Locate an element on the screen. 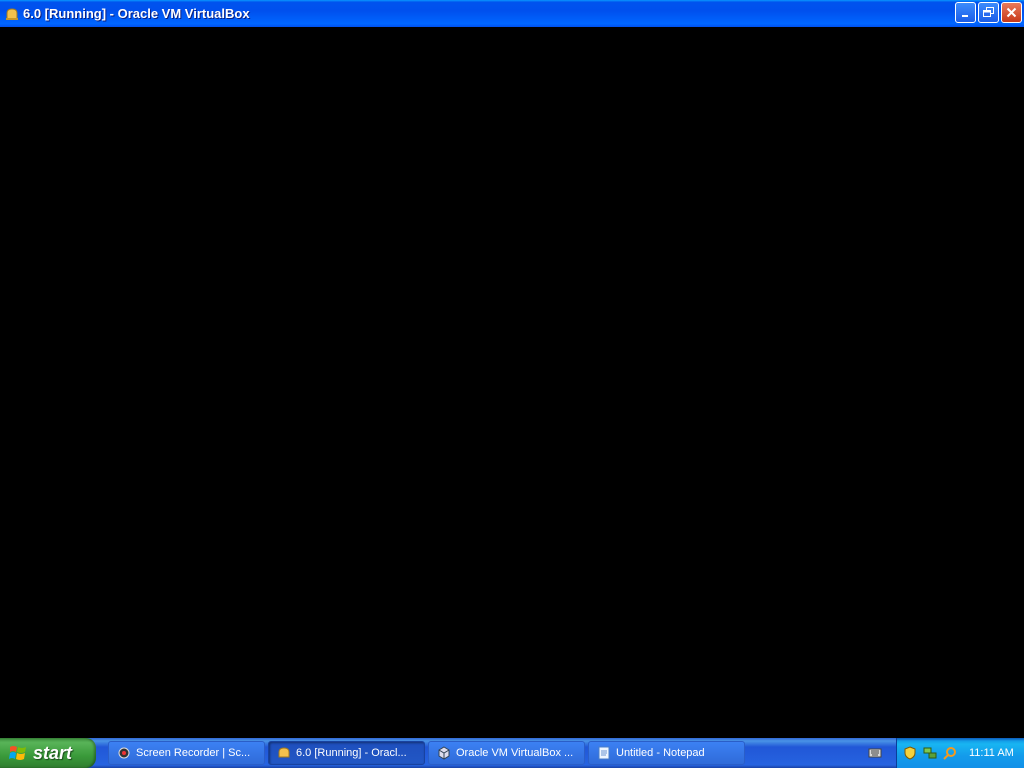 This screenshot has height=768, width=1024. window-title-bar: 6.0 [Running] - Oracle VM VirtualBox is located at coordinates (512, 13).